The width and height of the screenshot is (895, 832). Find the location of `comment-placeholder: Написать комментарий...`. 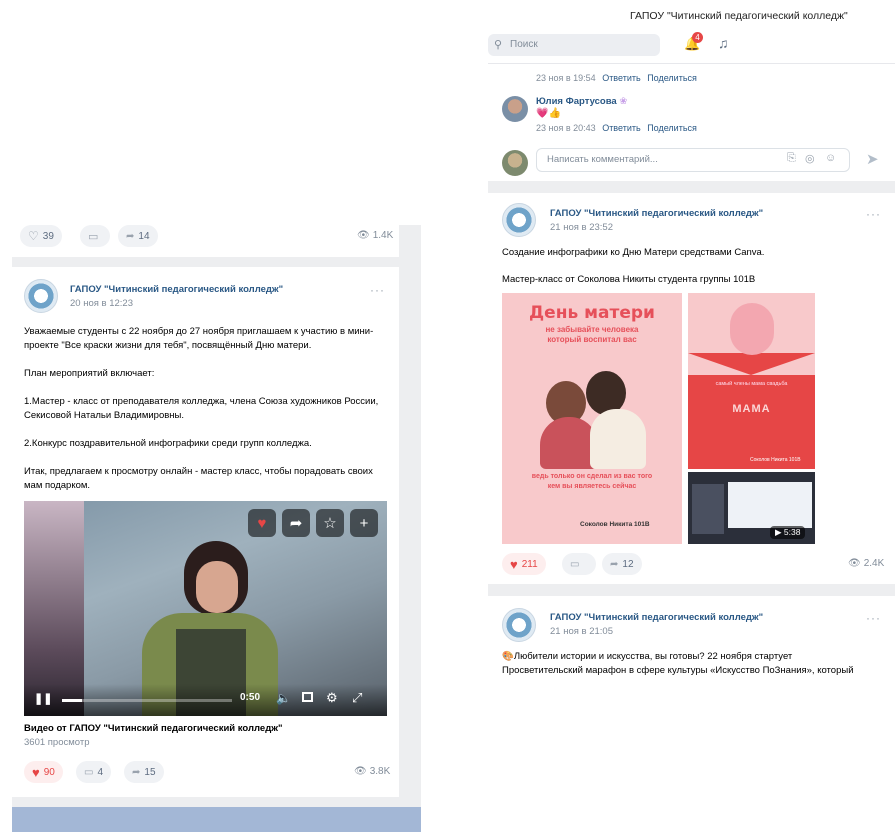

comment-placeholder: Написать комментарий... is located at coordinates (602, 159).